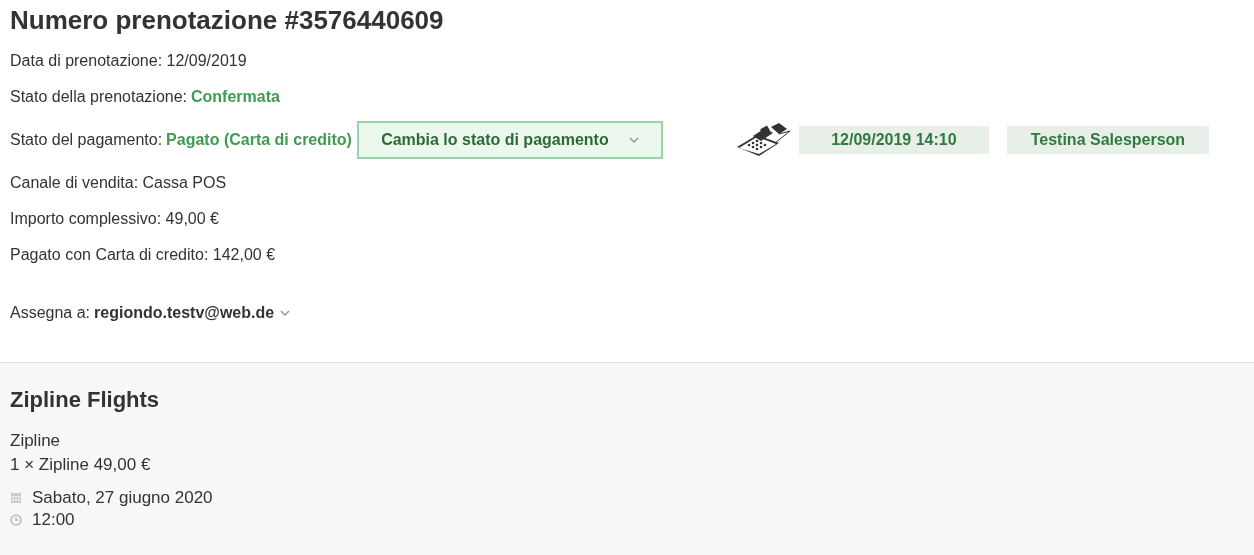  Describe the element at coordinates (1107, 140) in the screenshot. I see `salesperson-tag: Testina Salesperson` at that location.